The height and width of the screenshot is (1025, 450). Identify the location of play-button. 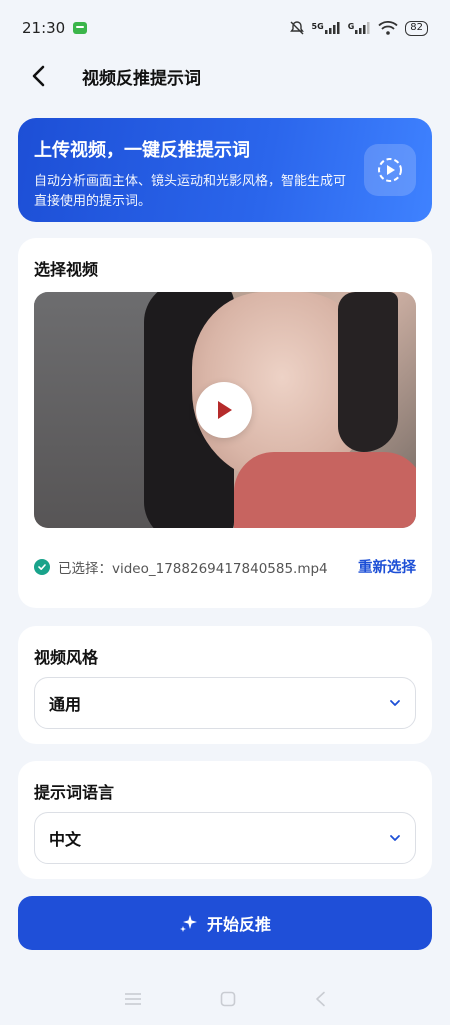
(224, 410).